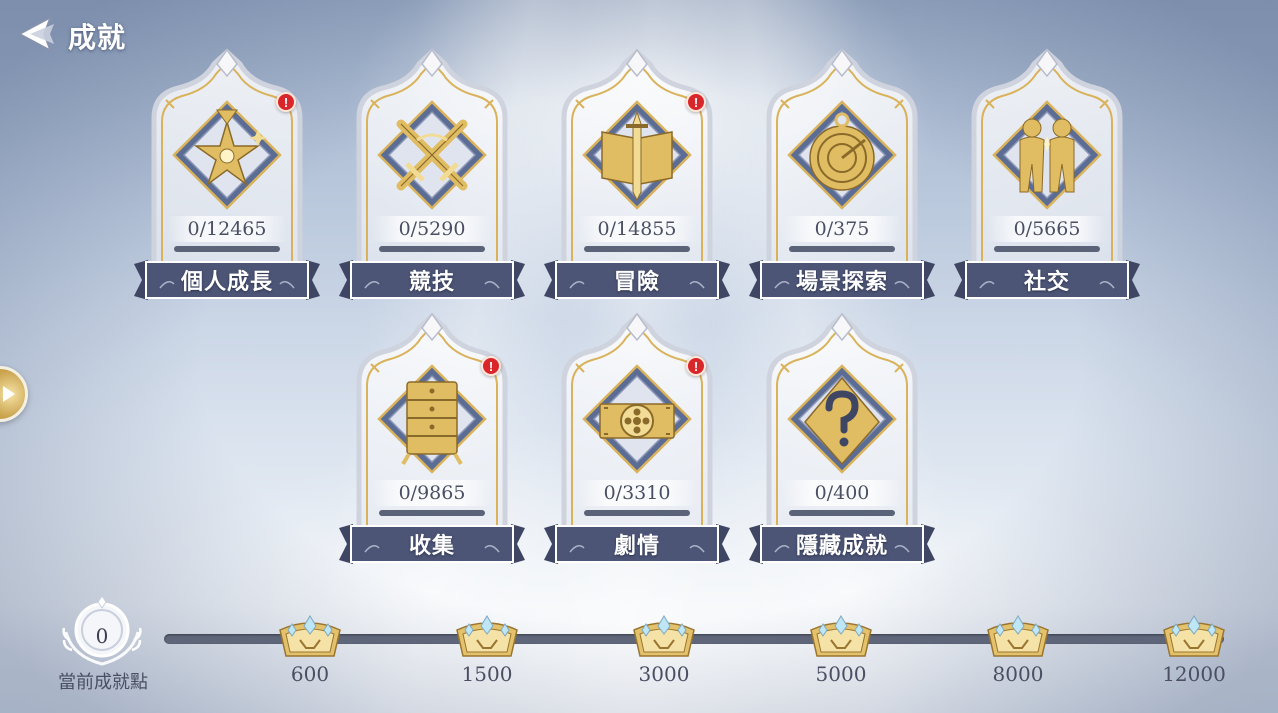 The width and height of the screenshot is (1278, 713). Describe the element at coordinates (226, 282) in the screenshot. I see `card-name: 個人成長` at that location.